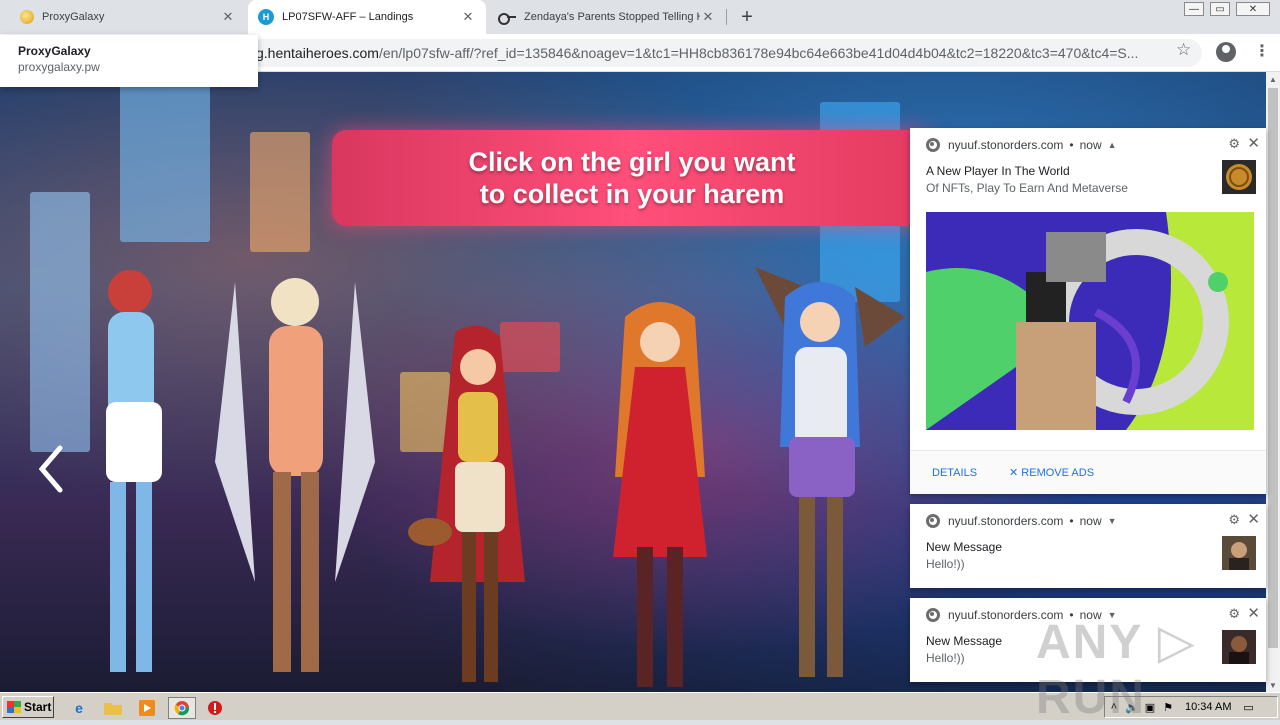  I want to click on notification-actions: DETAILS ✕ REMOVE ADS, so click(1088, 472).